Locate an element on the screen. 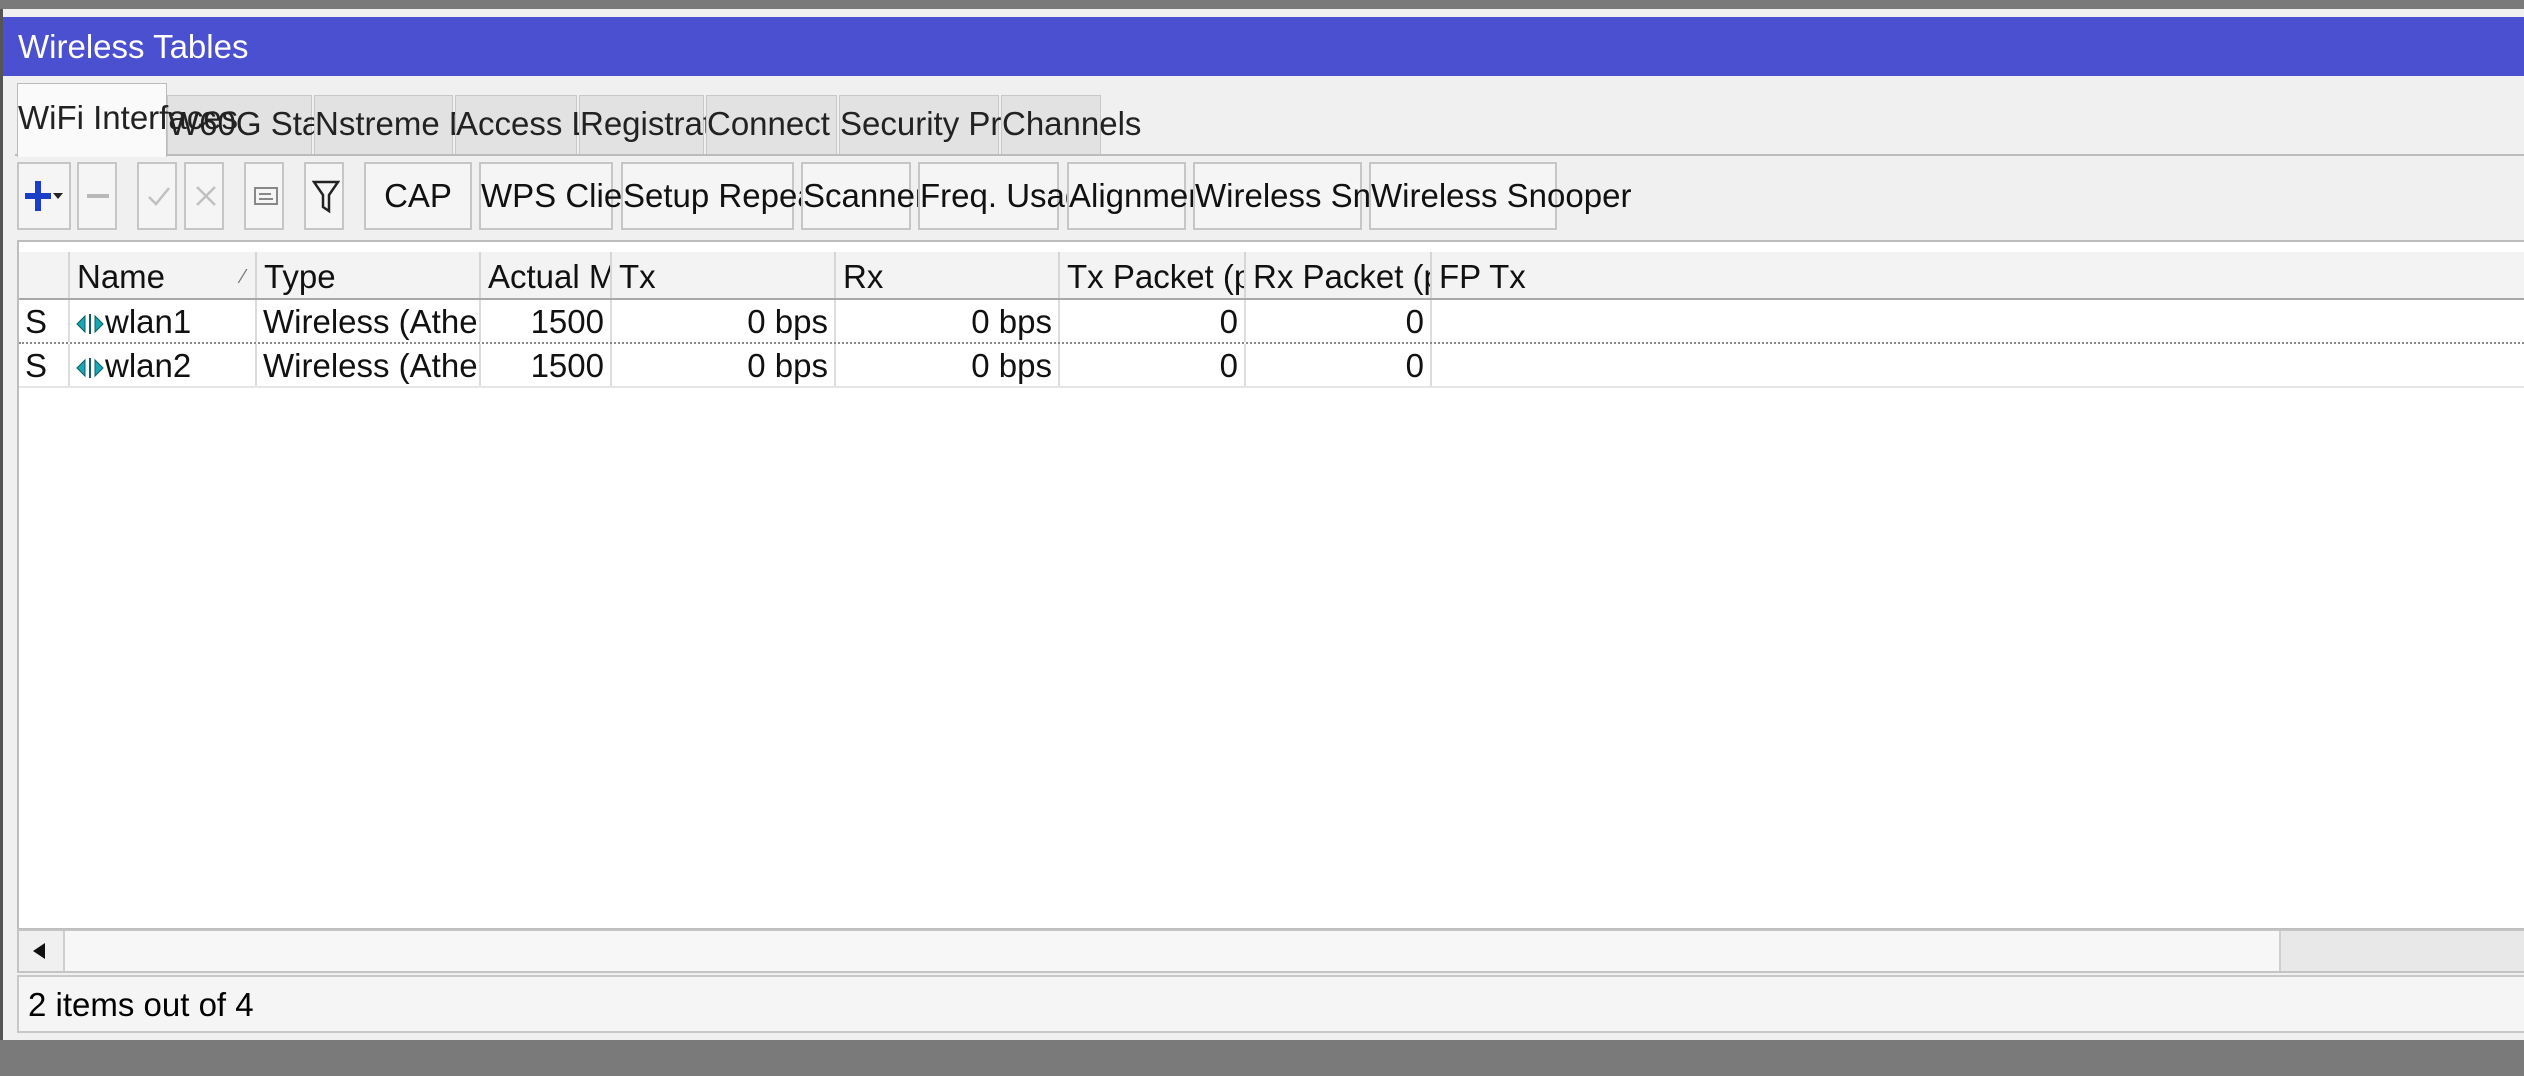 Image resolution: width=2524 pixels, height=1076 pixels. setup-repeater-button: Setup Repeater is located at coordinates (737, 196).